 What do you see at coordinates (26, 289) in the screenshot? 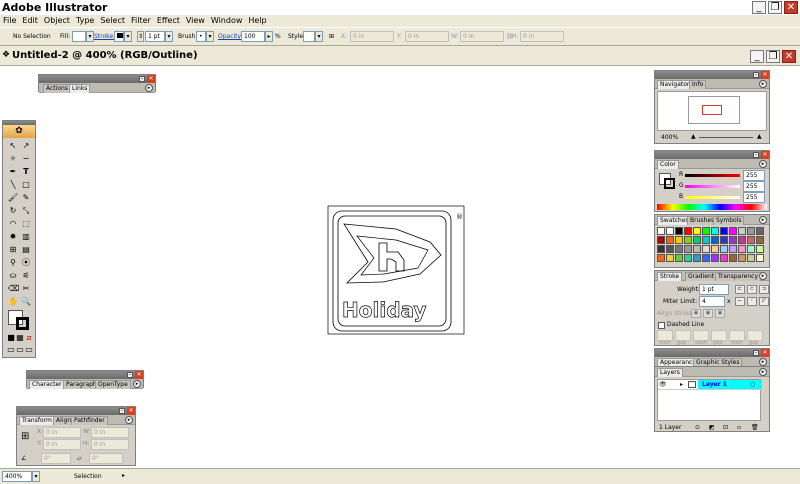
I see `scissors-tool-icon: ✂` at bounding box center [26, 289].